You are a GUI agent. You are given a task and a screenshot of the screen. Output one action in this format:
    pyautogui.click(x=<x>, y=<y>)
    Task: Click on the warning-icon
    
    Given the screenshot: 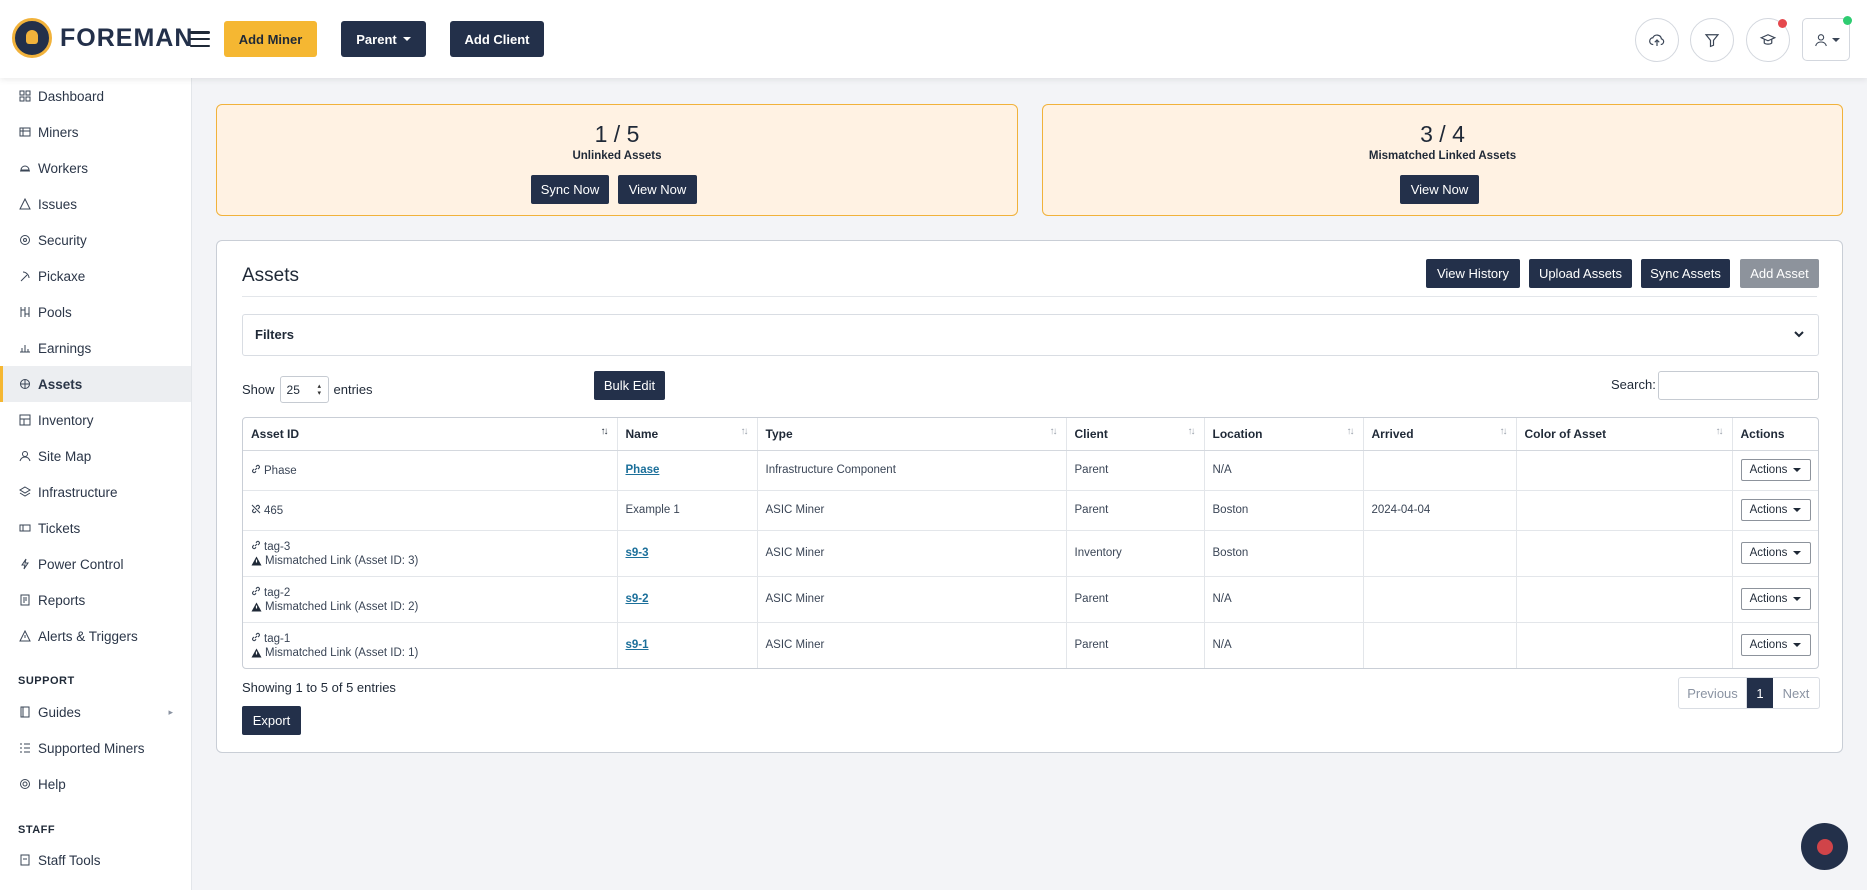 What is the action you would take?
    pyautogui.click(x=25, y=204)
    